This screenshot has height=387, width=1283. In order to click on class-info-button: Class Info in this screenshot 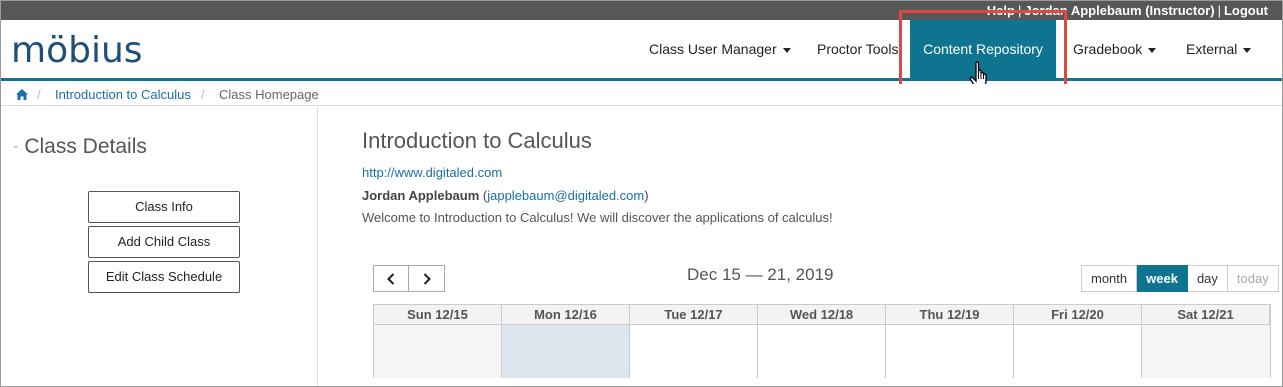, I will do `click(164, 207)`.